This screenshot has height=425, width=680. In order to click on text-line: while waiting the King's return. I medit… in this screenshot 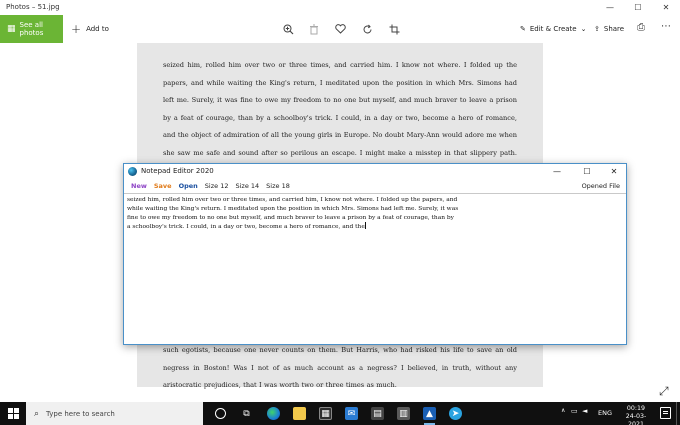, I will do `click(293, 208)`.